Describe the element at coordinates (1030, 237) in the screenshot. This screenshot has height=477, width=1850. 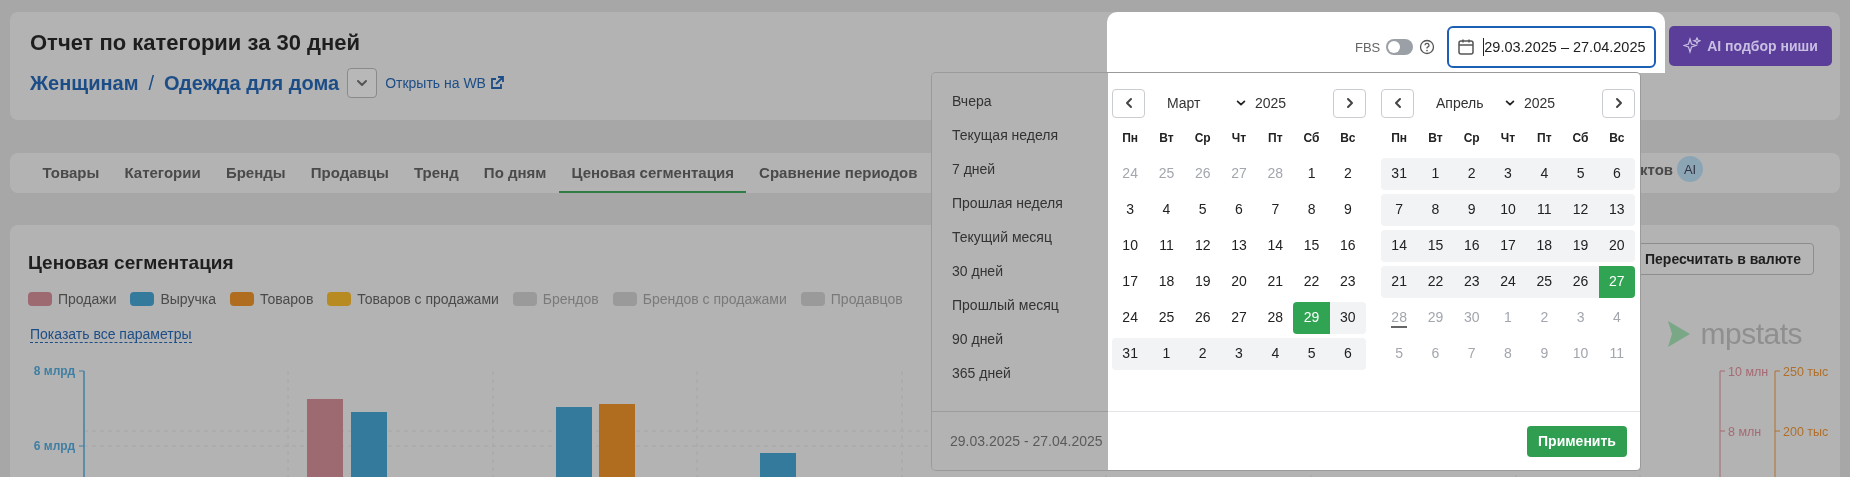
I see `preset-option: Текущий месяц` at that location.